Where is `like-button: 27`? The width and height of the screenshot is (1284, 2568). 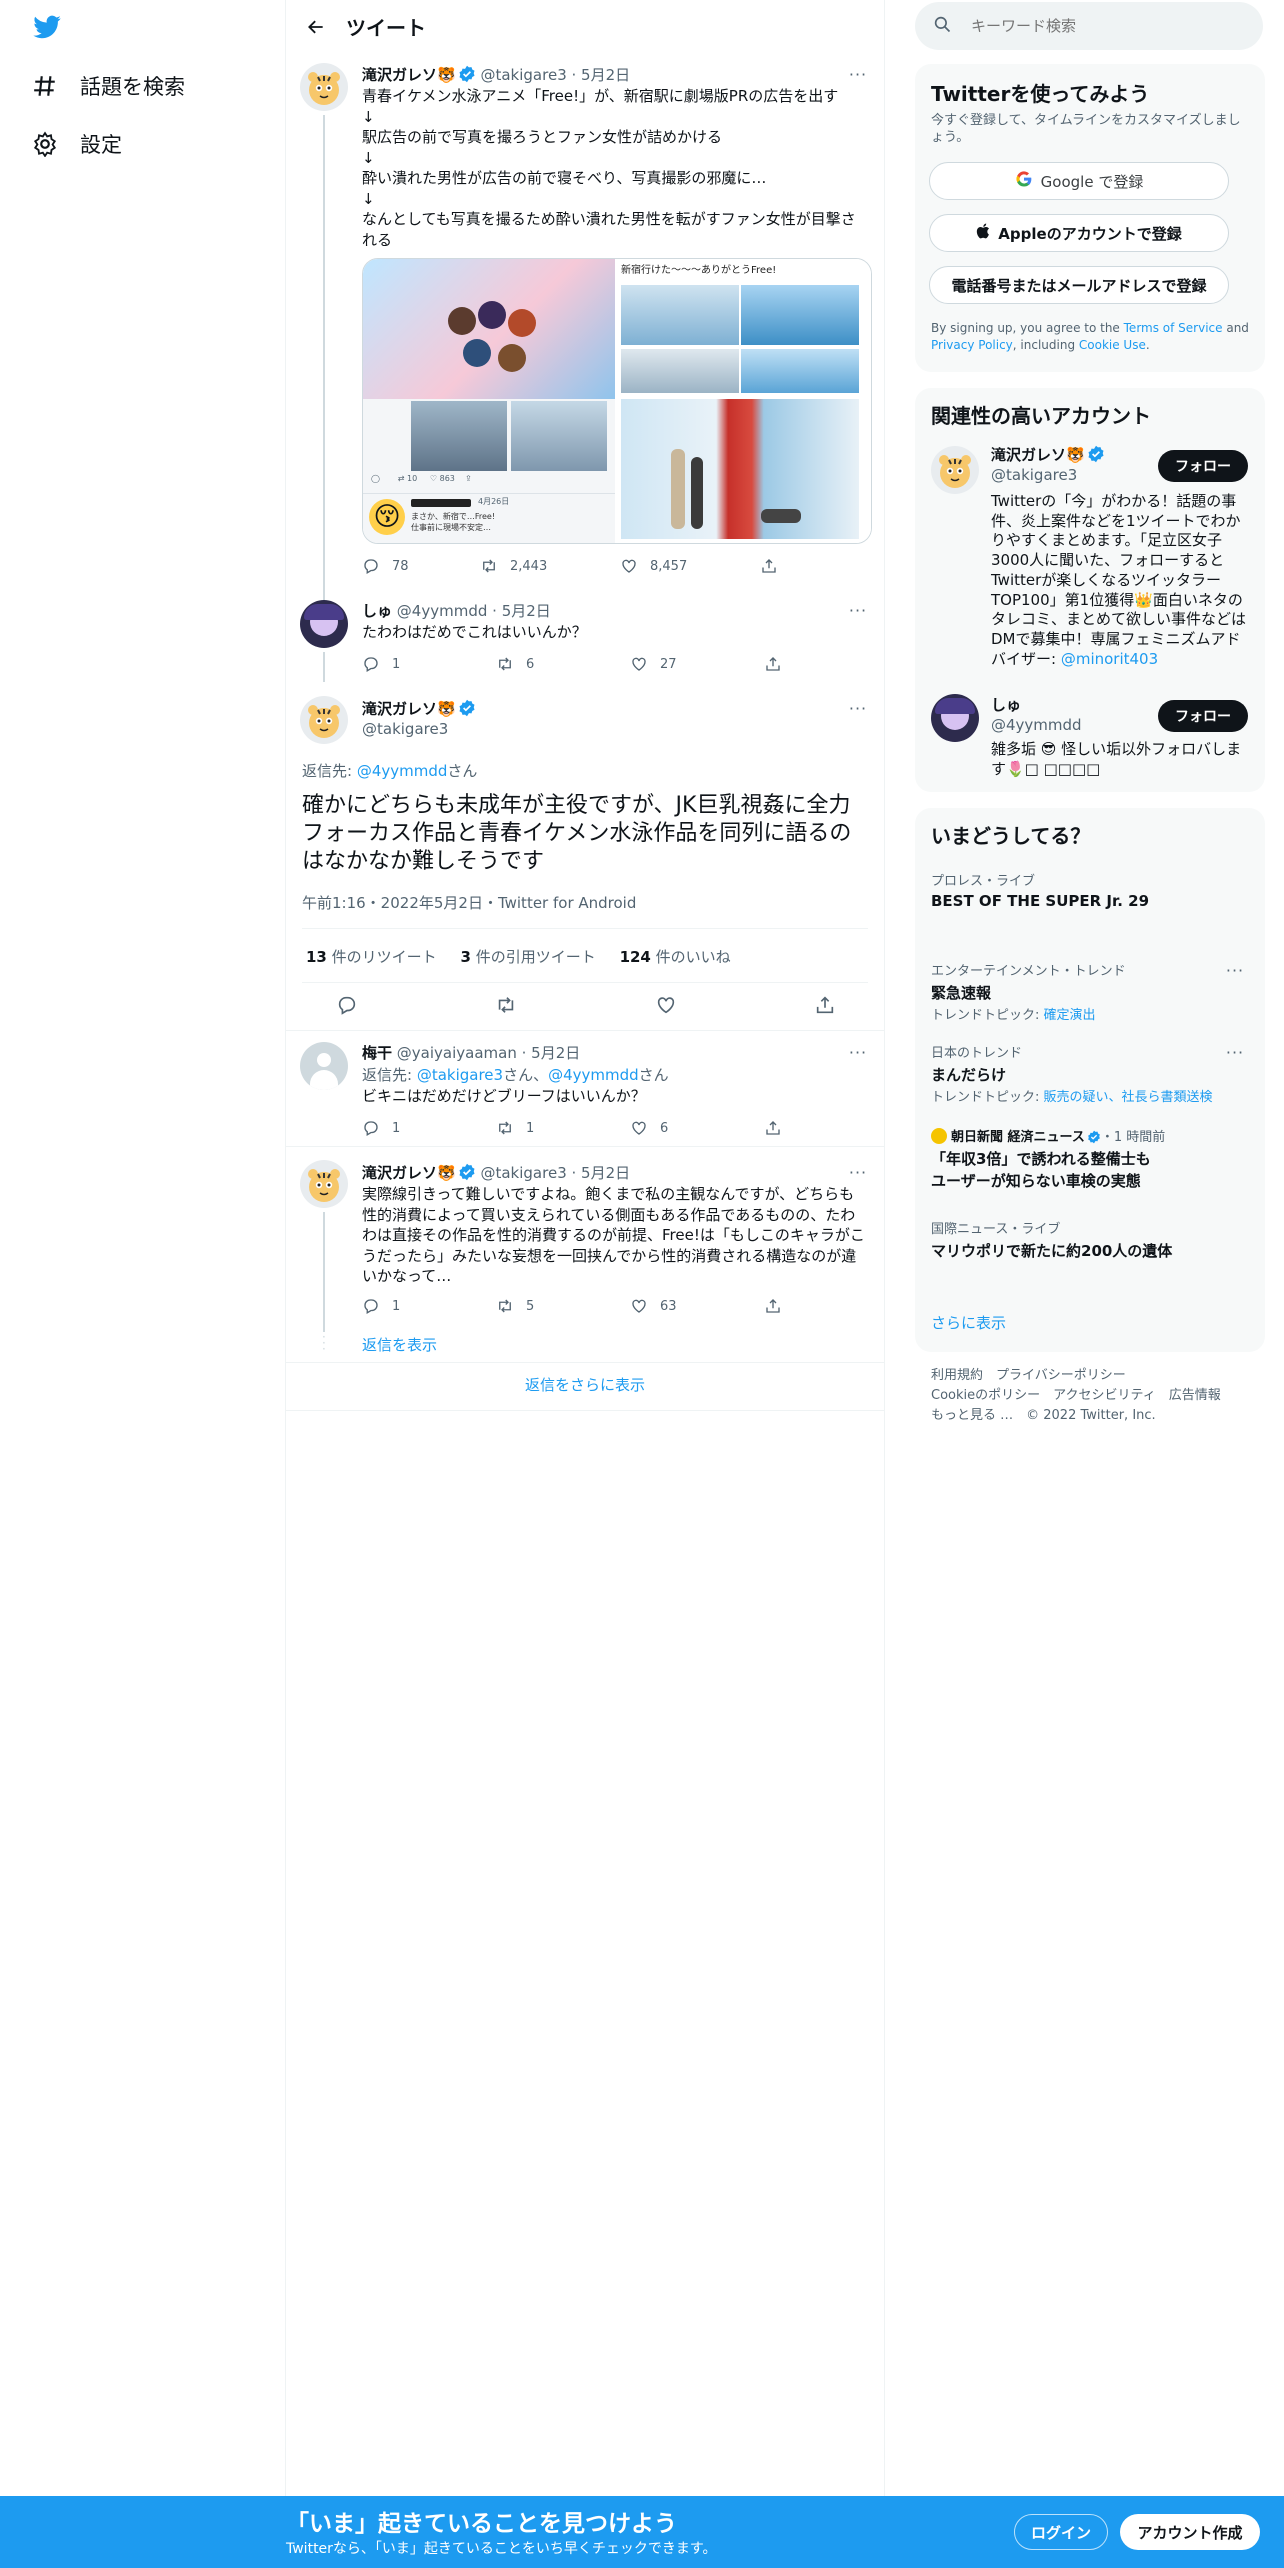
like-button: 27 is located at coordinates (697, 664).